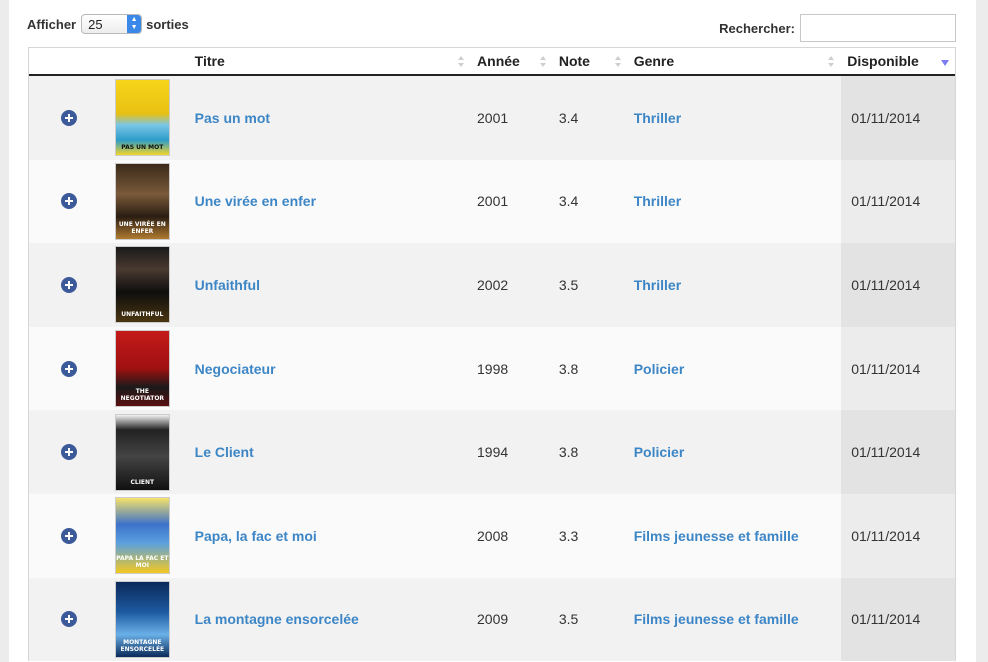 The width and height of the screenshot is (988, 662). I want to click on header-year: Année, so click(512, 61).